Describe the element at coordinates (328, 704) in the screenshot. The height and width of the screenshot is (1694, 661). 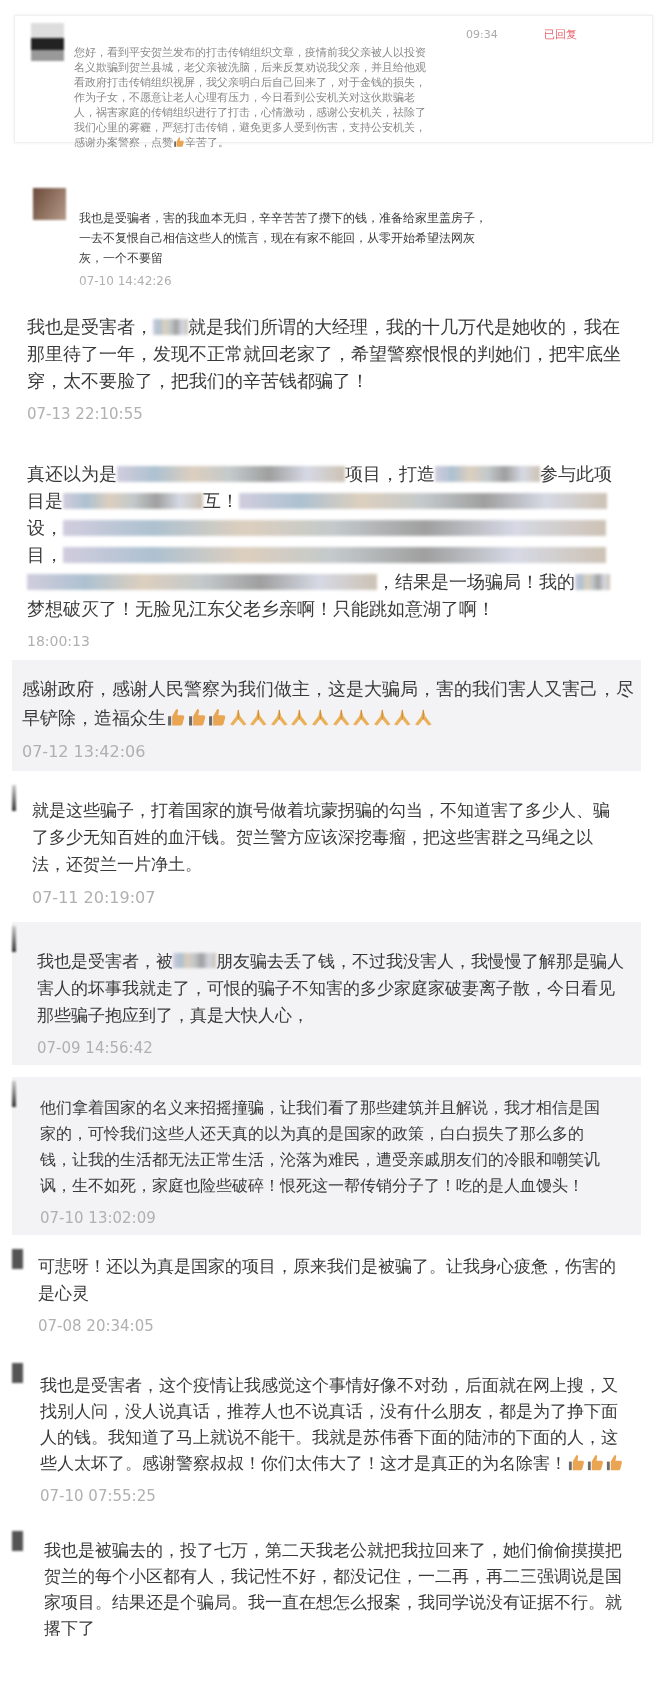
I see `comment-text: 感谢政府，感谢人民警察为我们做主，这是大骗局，害的我们害人又害己，尽早铲除，造福众生` at that location.